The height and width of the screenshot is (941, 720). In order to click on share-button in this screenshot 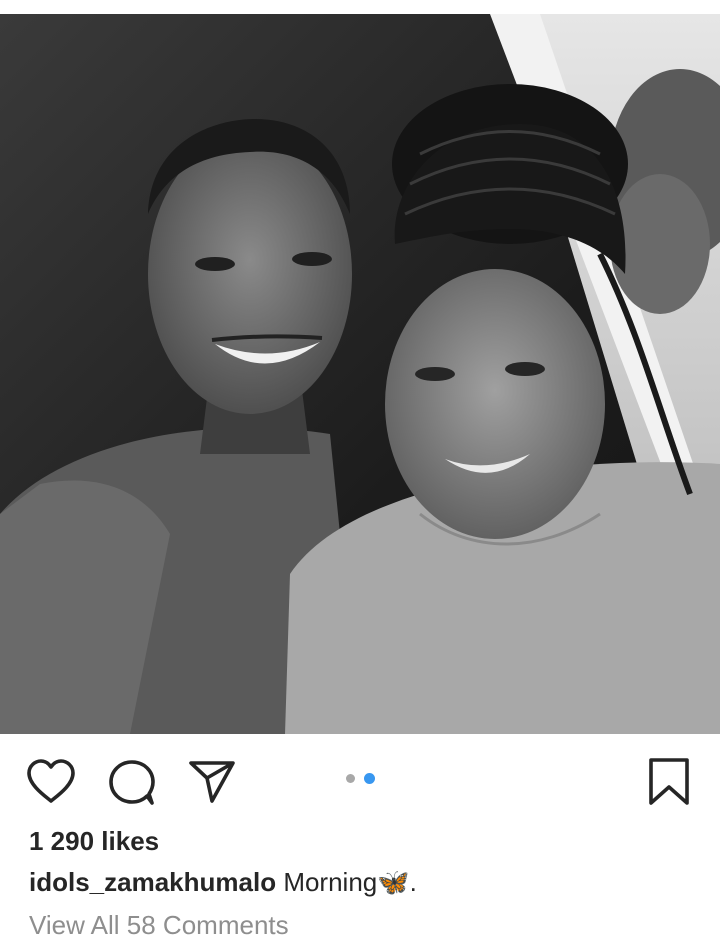, I will do `click(212, 782)`.